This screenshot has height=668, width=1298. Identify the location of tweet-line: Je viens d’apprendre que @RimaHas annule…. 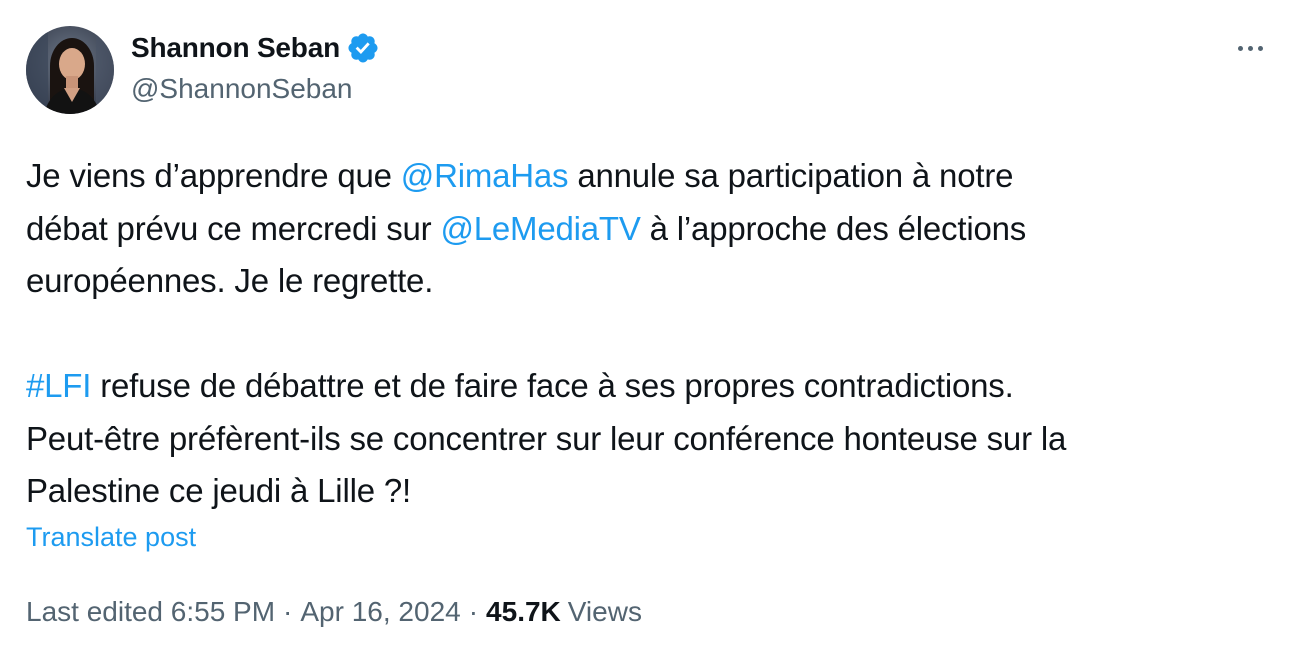
(651, 176).